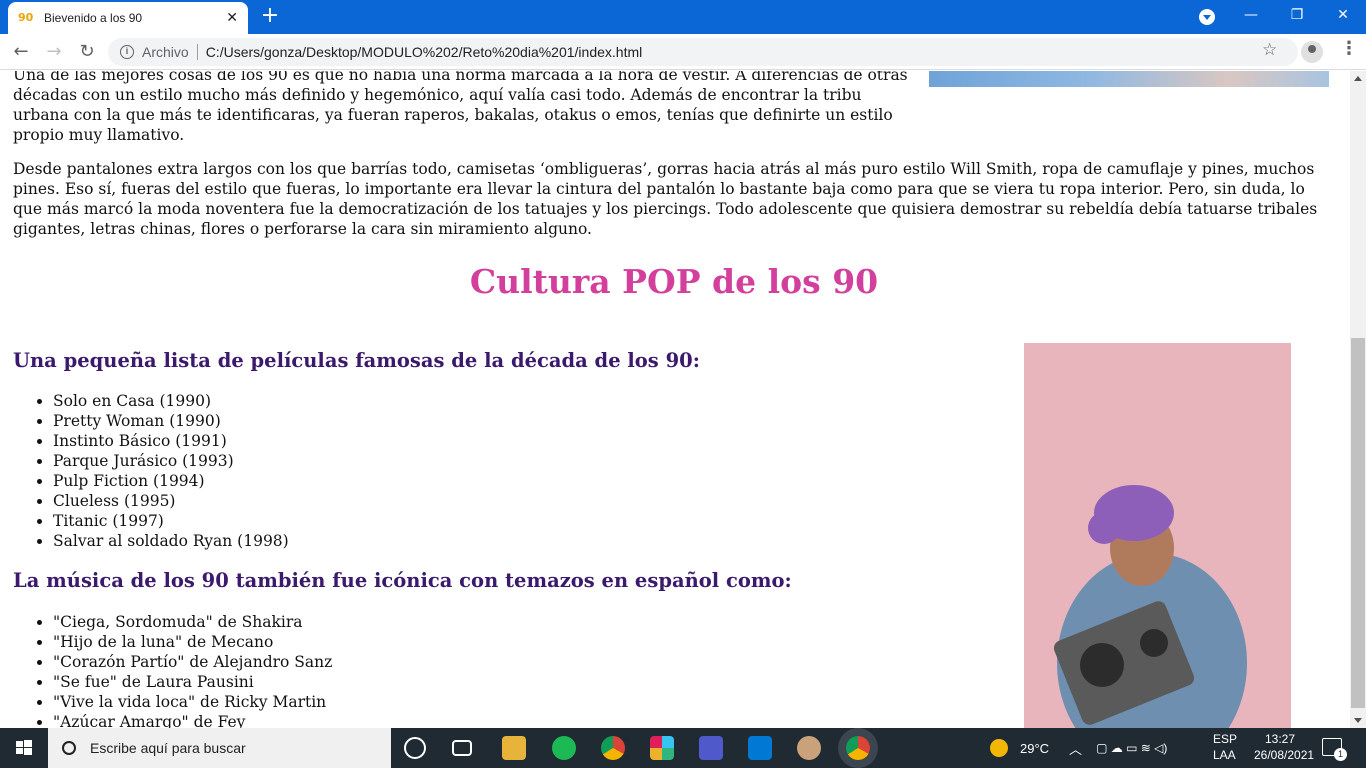 The image size is (1366, 768). What do you see at coordinates (171, 541) in the screenshot?
I see `list-item: Salvar al soldado Ryan (1998)` at bounding box center [171, 541].